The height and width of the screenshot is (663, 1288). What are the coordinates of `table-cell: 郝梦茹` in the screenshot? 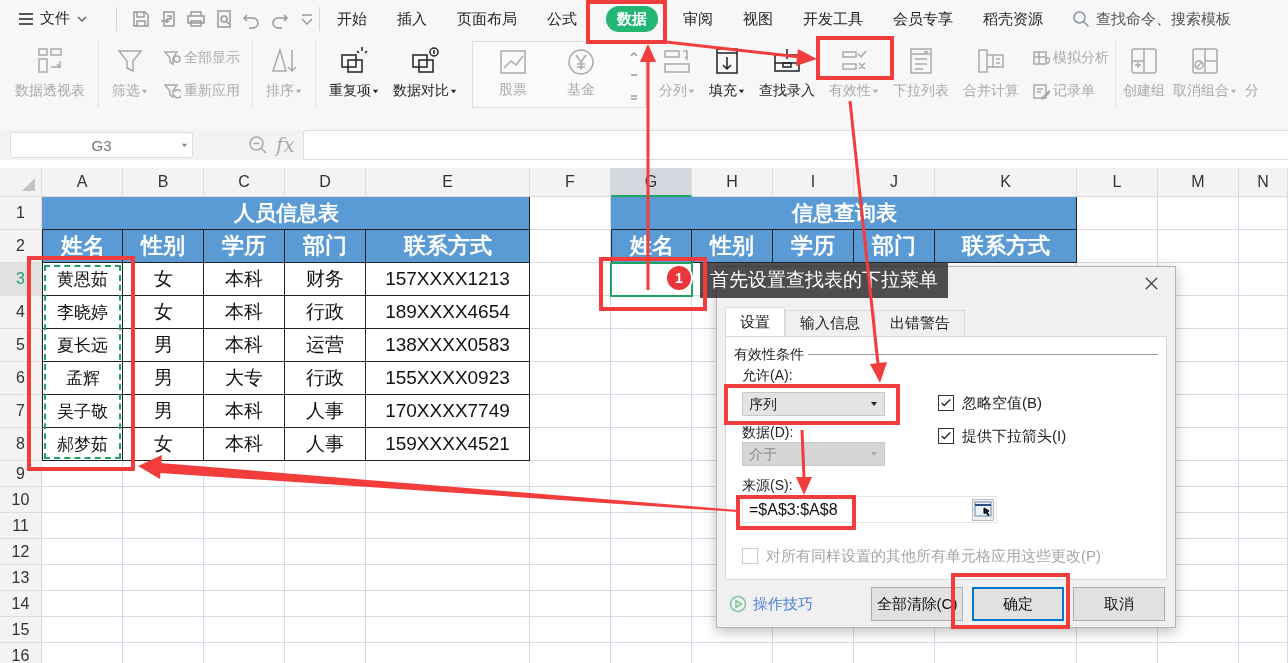 It's located at (82, 444).